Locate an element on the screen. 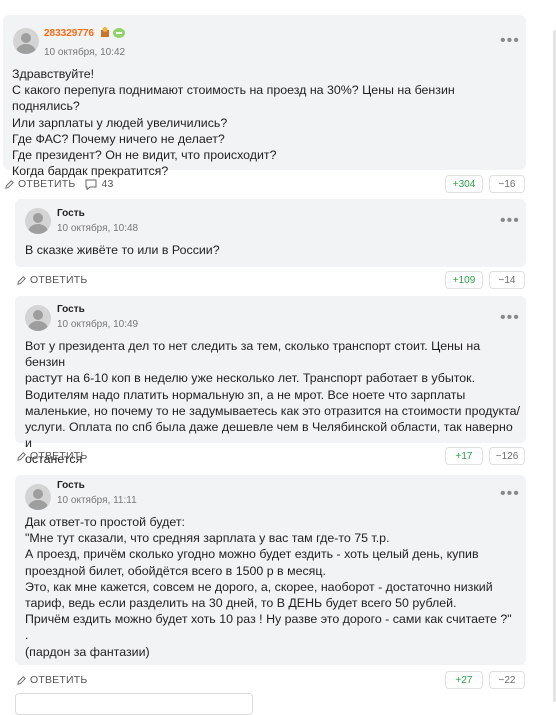  upvote-button: +109 is located at coordinates (464, 280).